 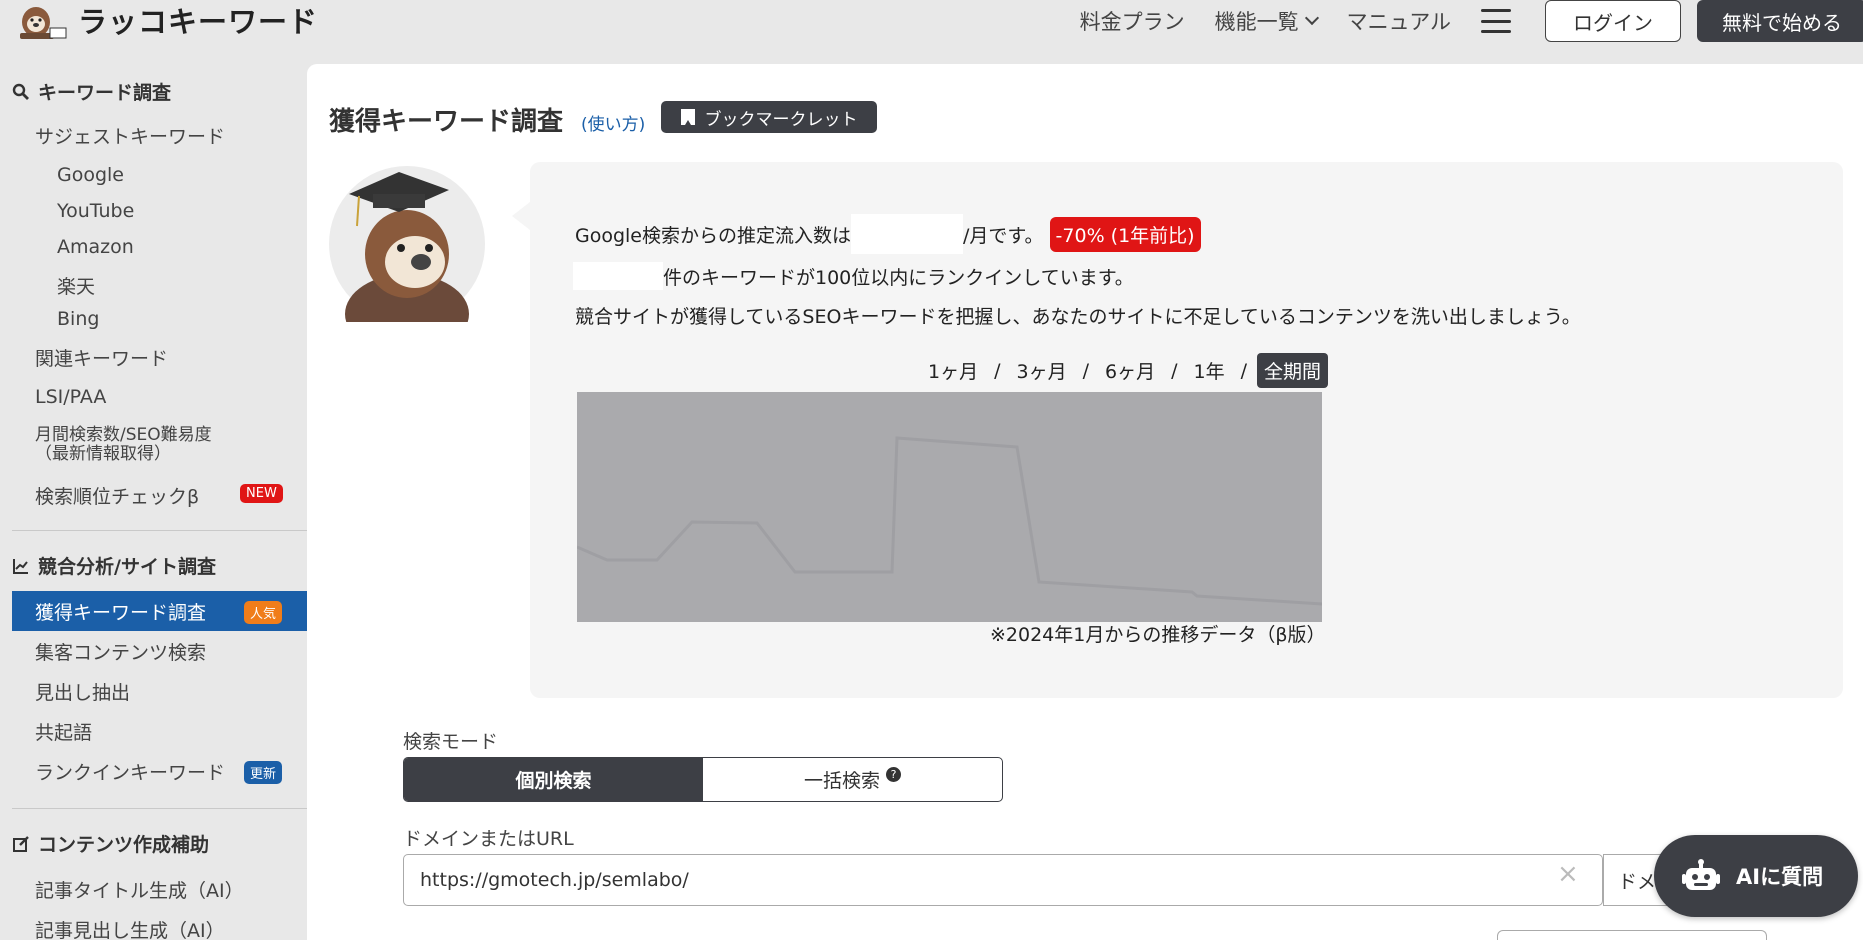 What do you see at coordinates (1471, 21) in the screenshot?
I see `header-nav: 料金プラン 機能一覧 マニュアル ログイン 無料で始める` at bounding box center [1471, 21].